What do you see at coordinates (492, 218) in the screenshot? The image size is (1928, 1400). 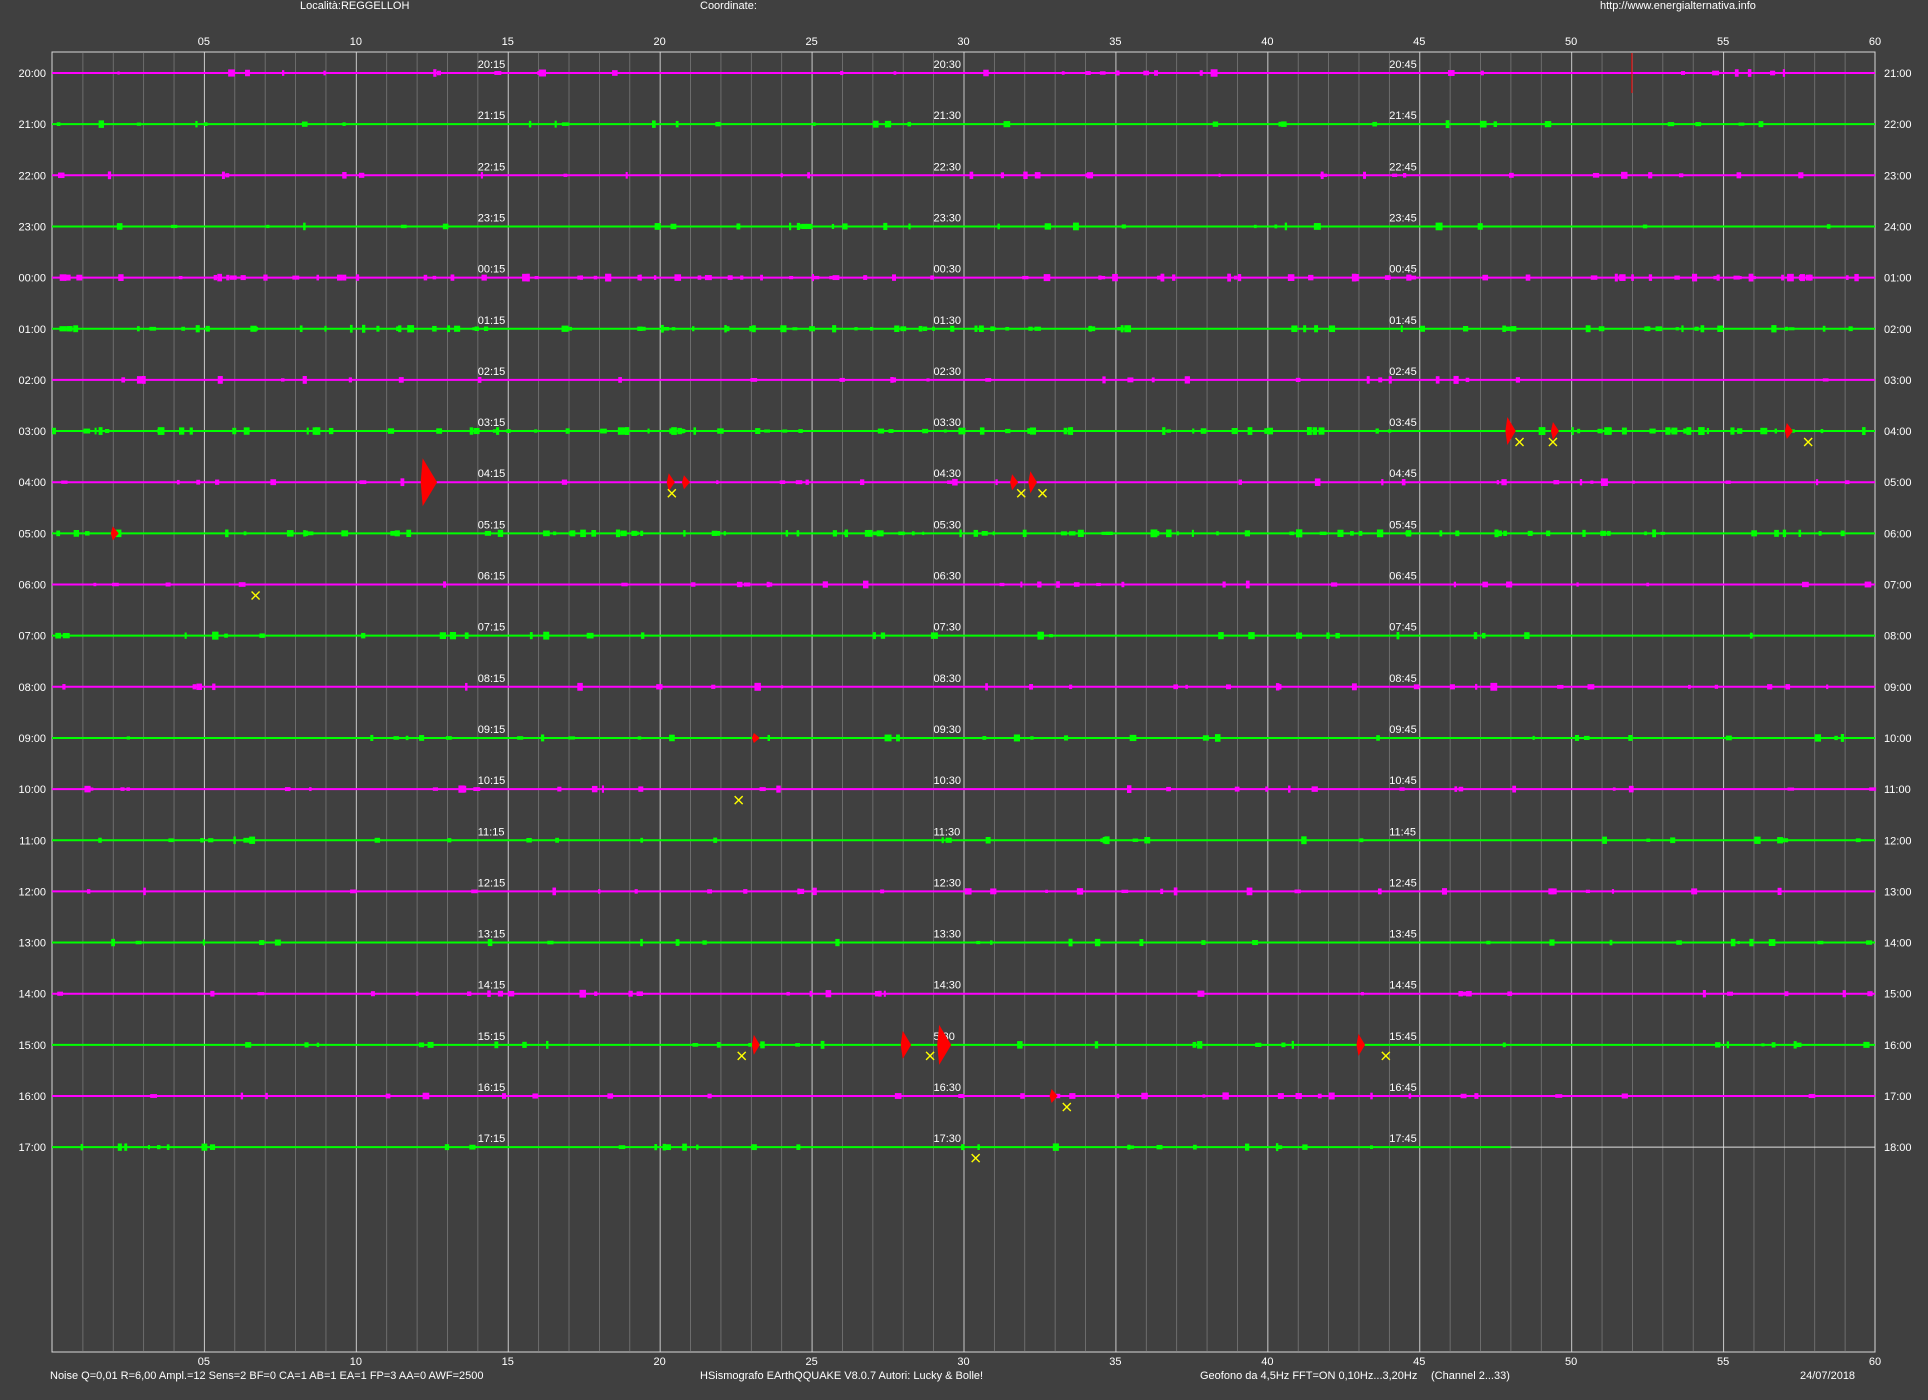 I see `quarter-label: 23:15` at bounding box center [492, 218].